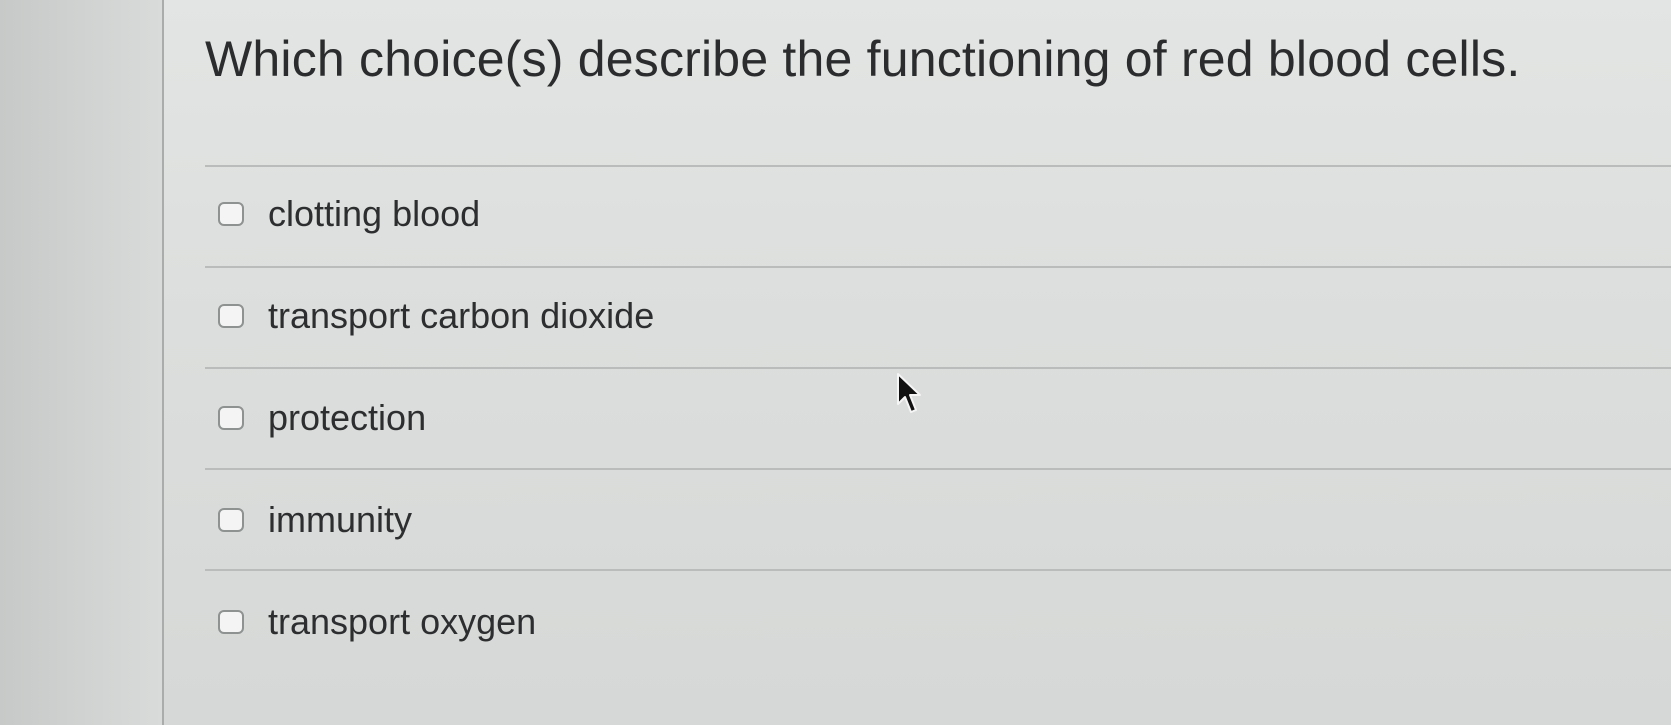 The width and height of the screenshot is (1671, 725). Describe the element at coordinates (461, 315) in the screenshot. I see `option-label: transport carbon dioxide` at that location.